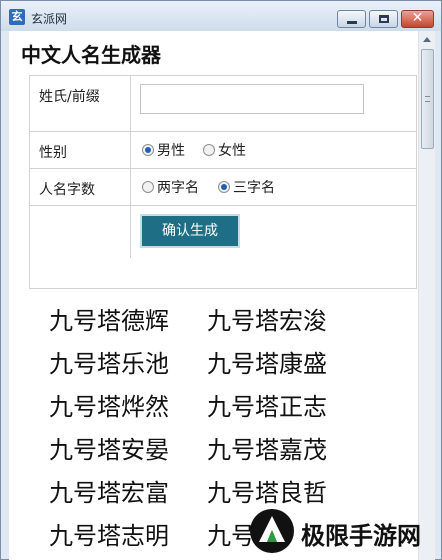 This screenshot has height=560, width=442. I want to click on length-row: 人名字数 两字名 三字名, so click(223, 187).